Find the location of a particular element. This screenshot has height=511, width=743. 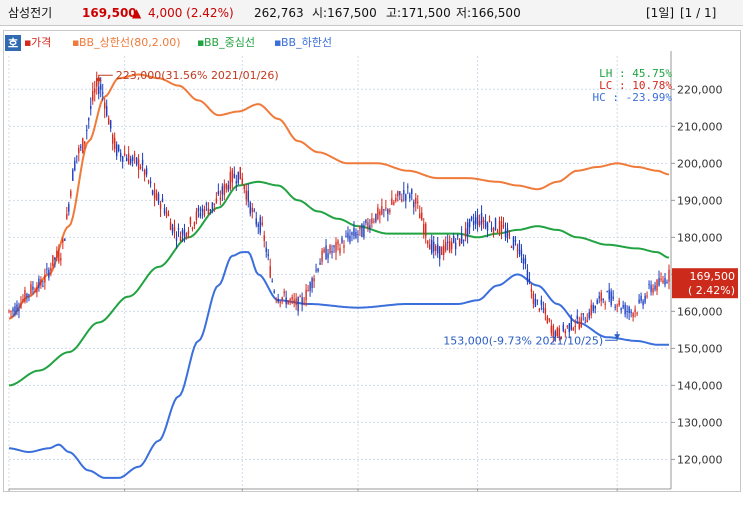

y-tick-label: 210,000 is located at coordinates (700, 126).